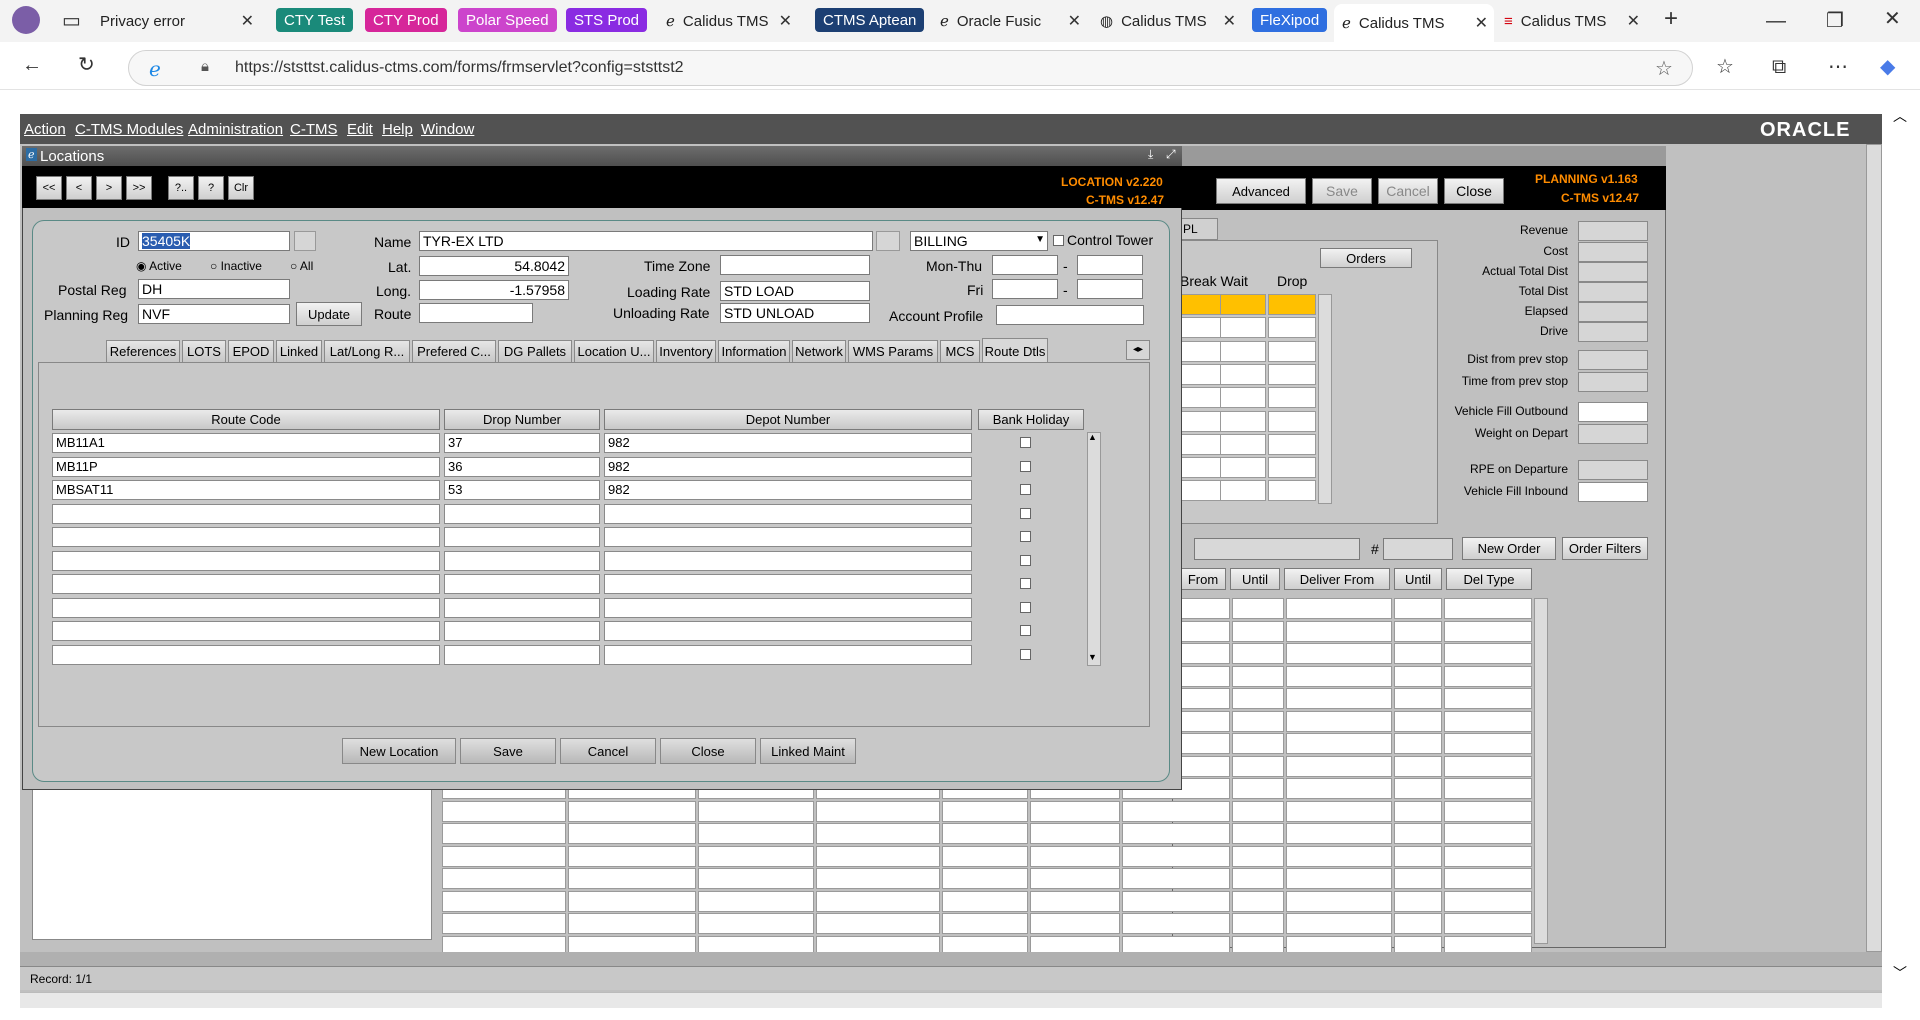  Describe the element at coordinates (808, 751) in the screenshot. I see `linked-maint-button: Linked Maint` at that location.